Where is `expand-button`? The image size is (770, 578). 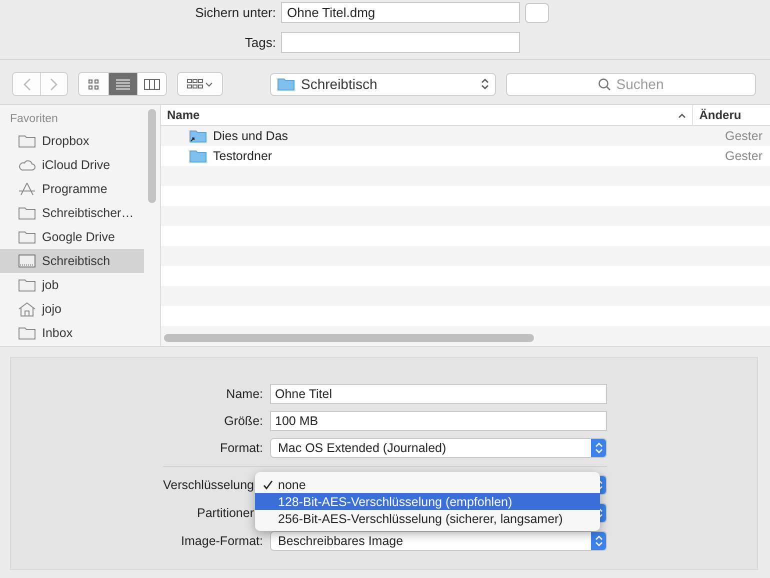 expand-button is located at coordinates (537, 12).